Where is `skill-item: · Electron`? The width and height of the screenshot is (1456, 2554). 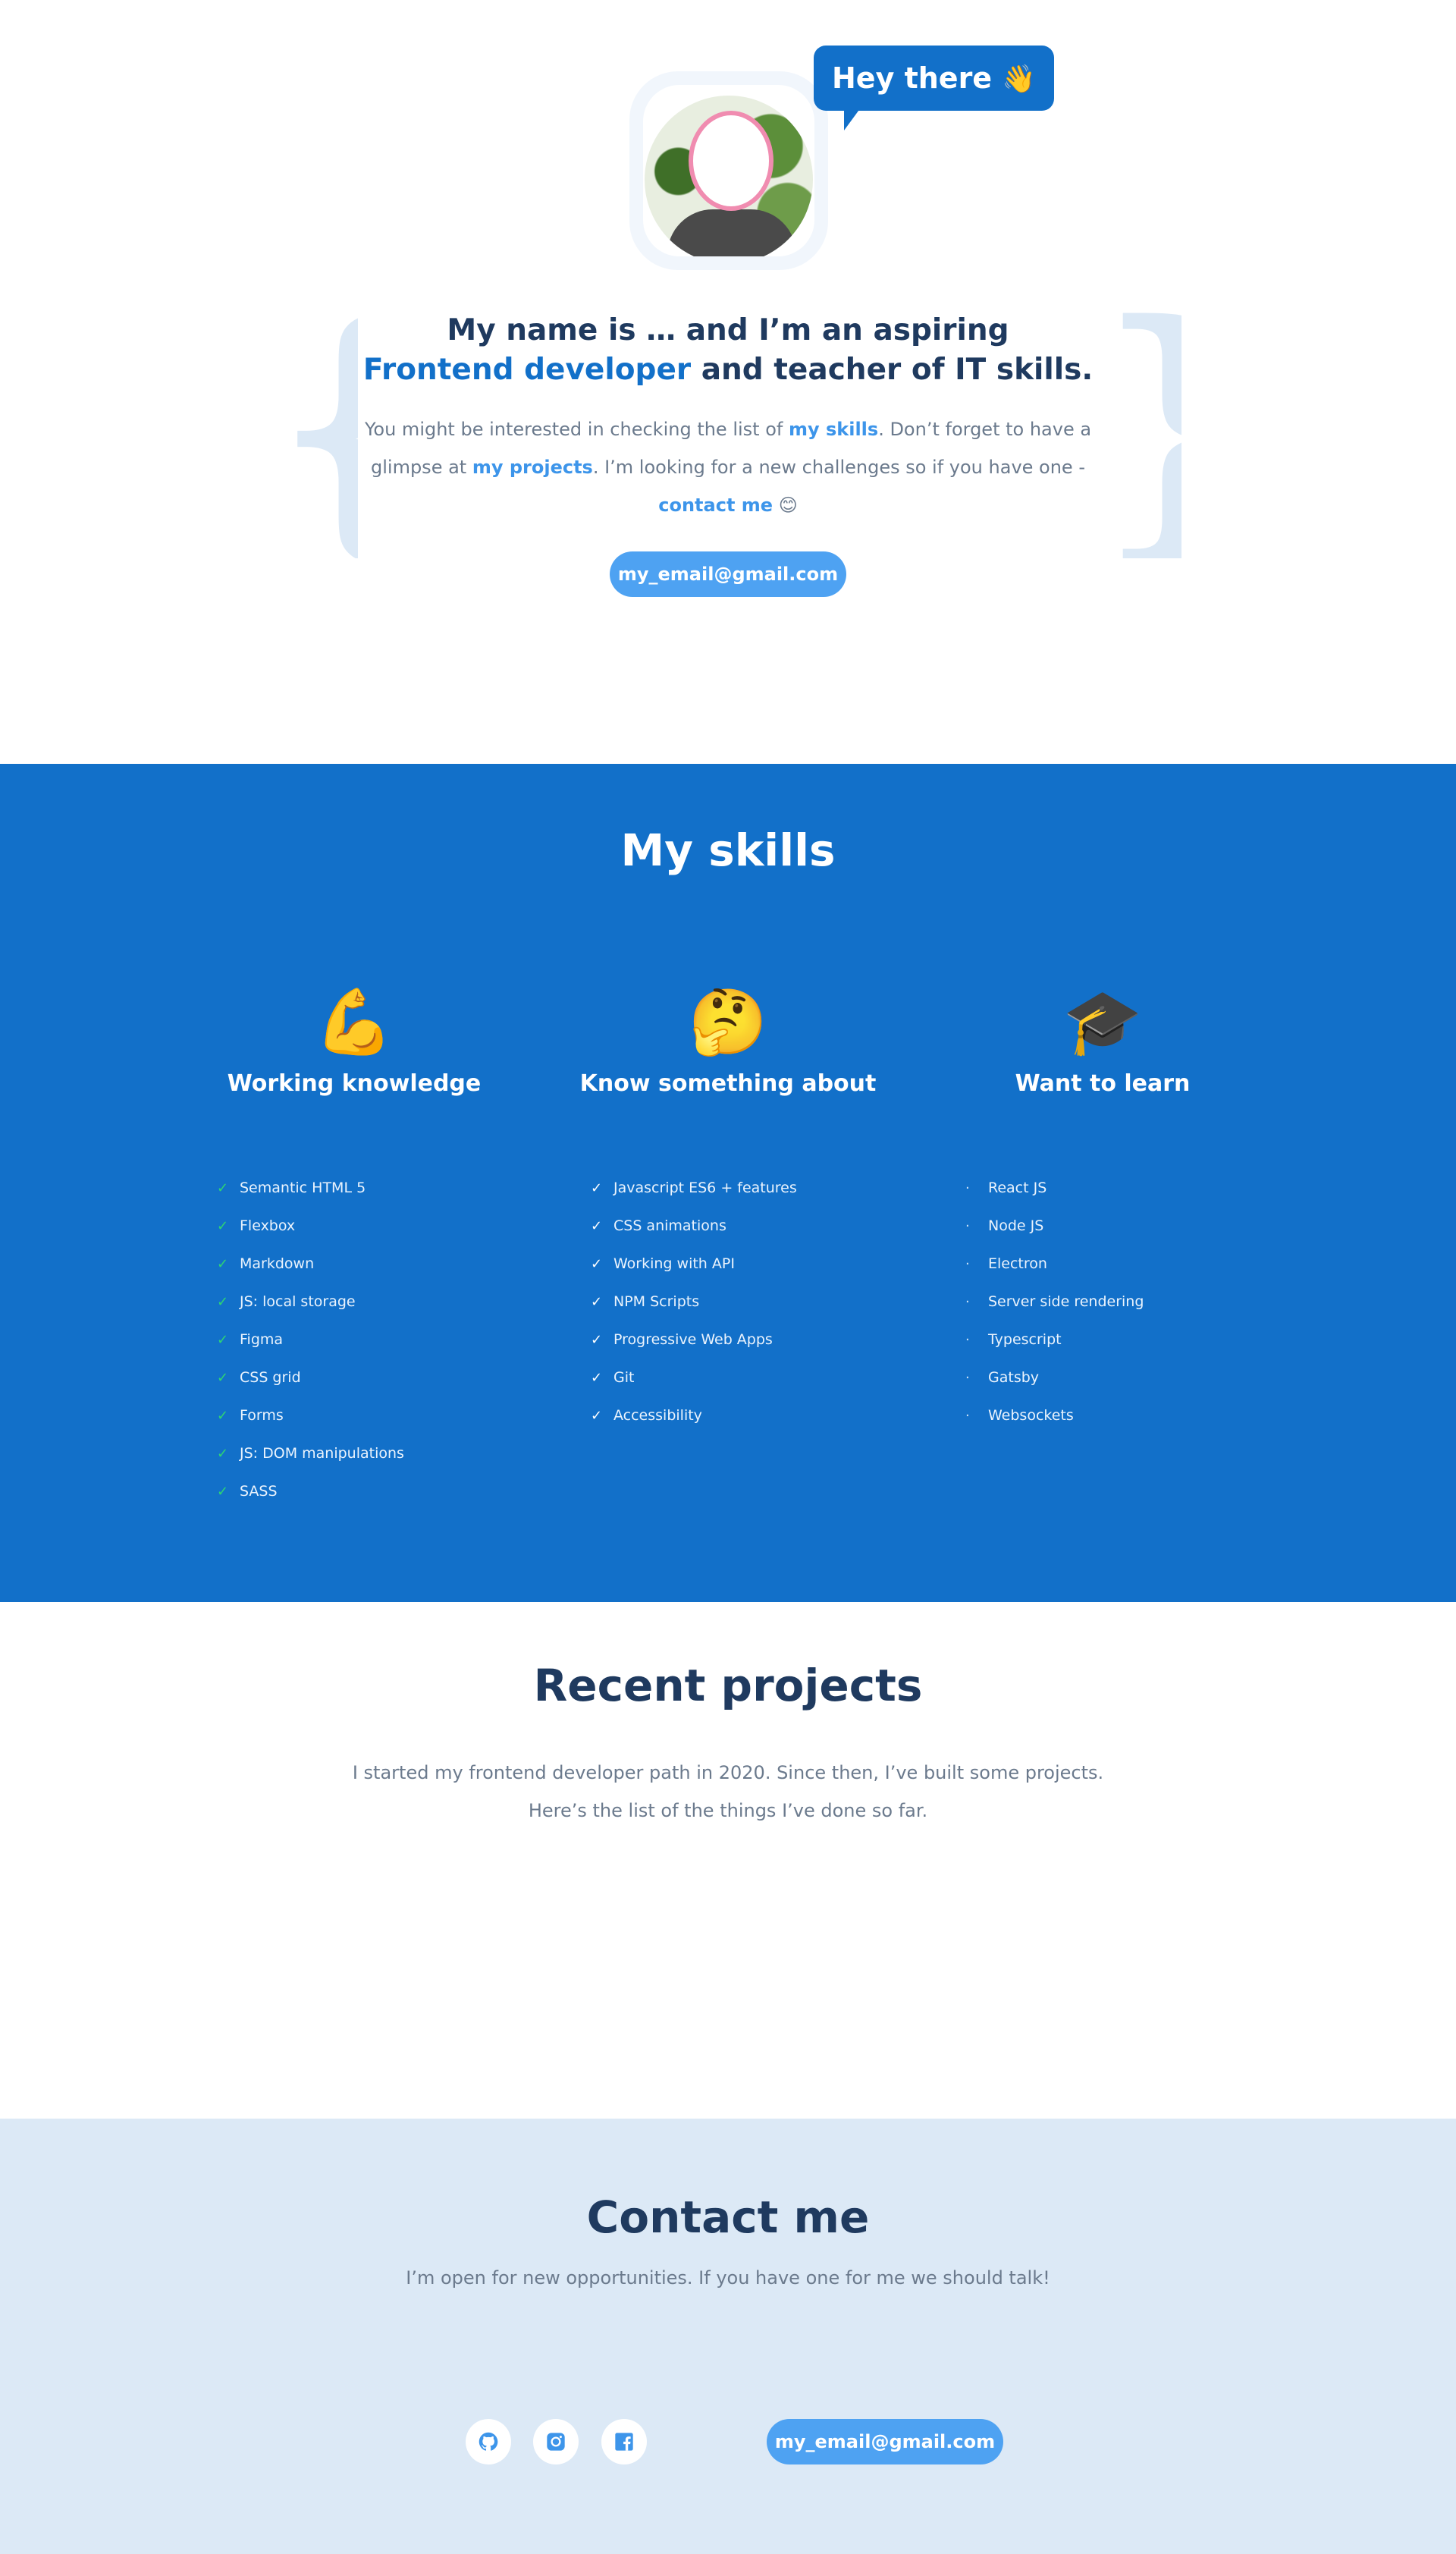 skill-item: · Electron is located at coordinates (1127, 1264).